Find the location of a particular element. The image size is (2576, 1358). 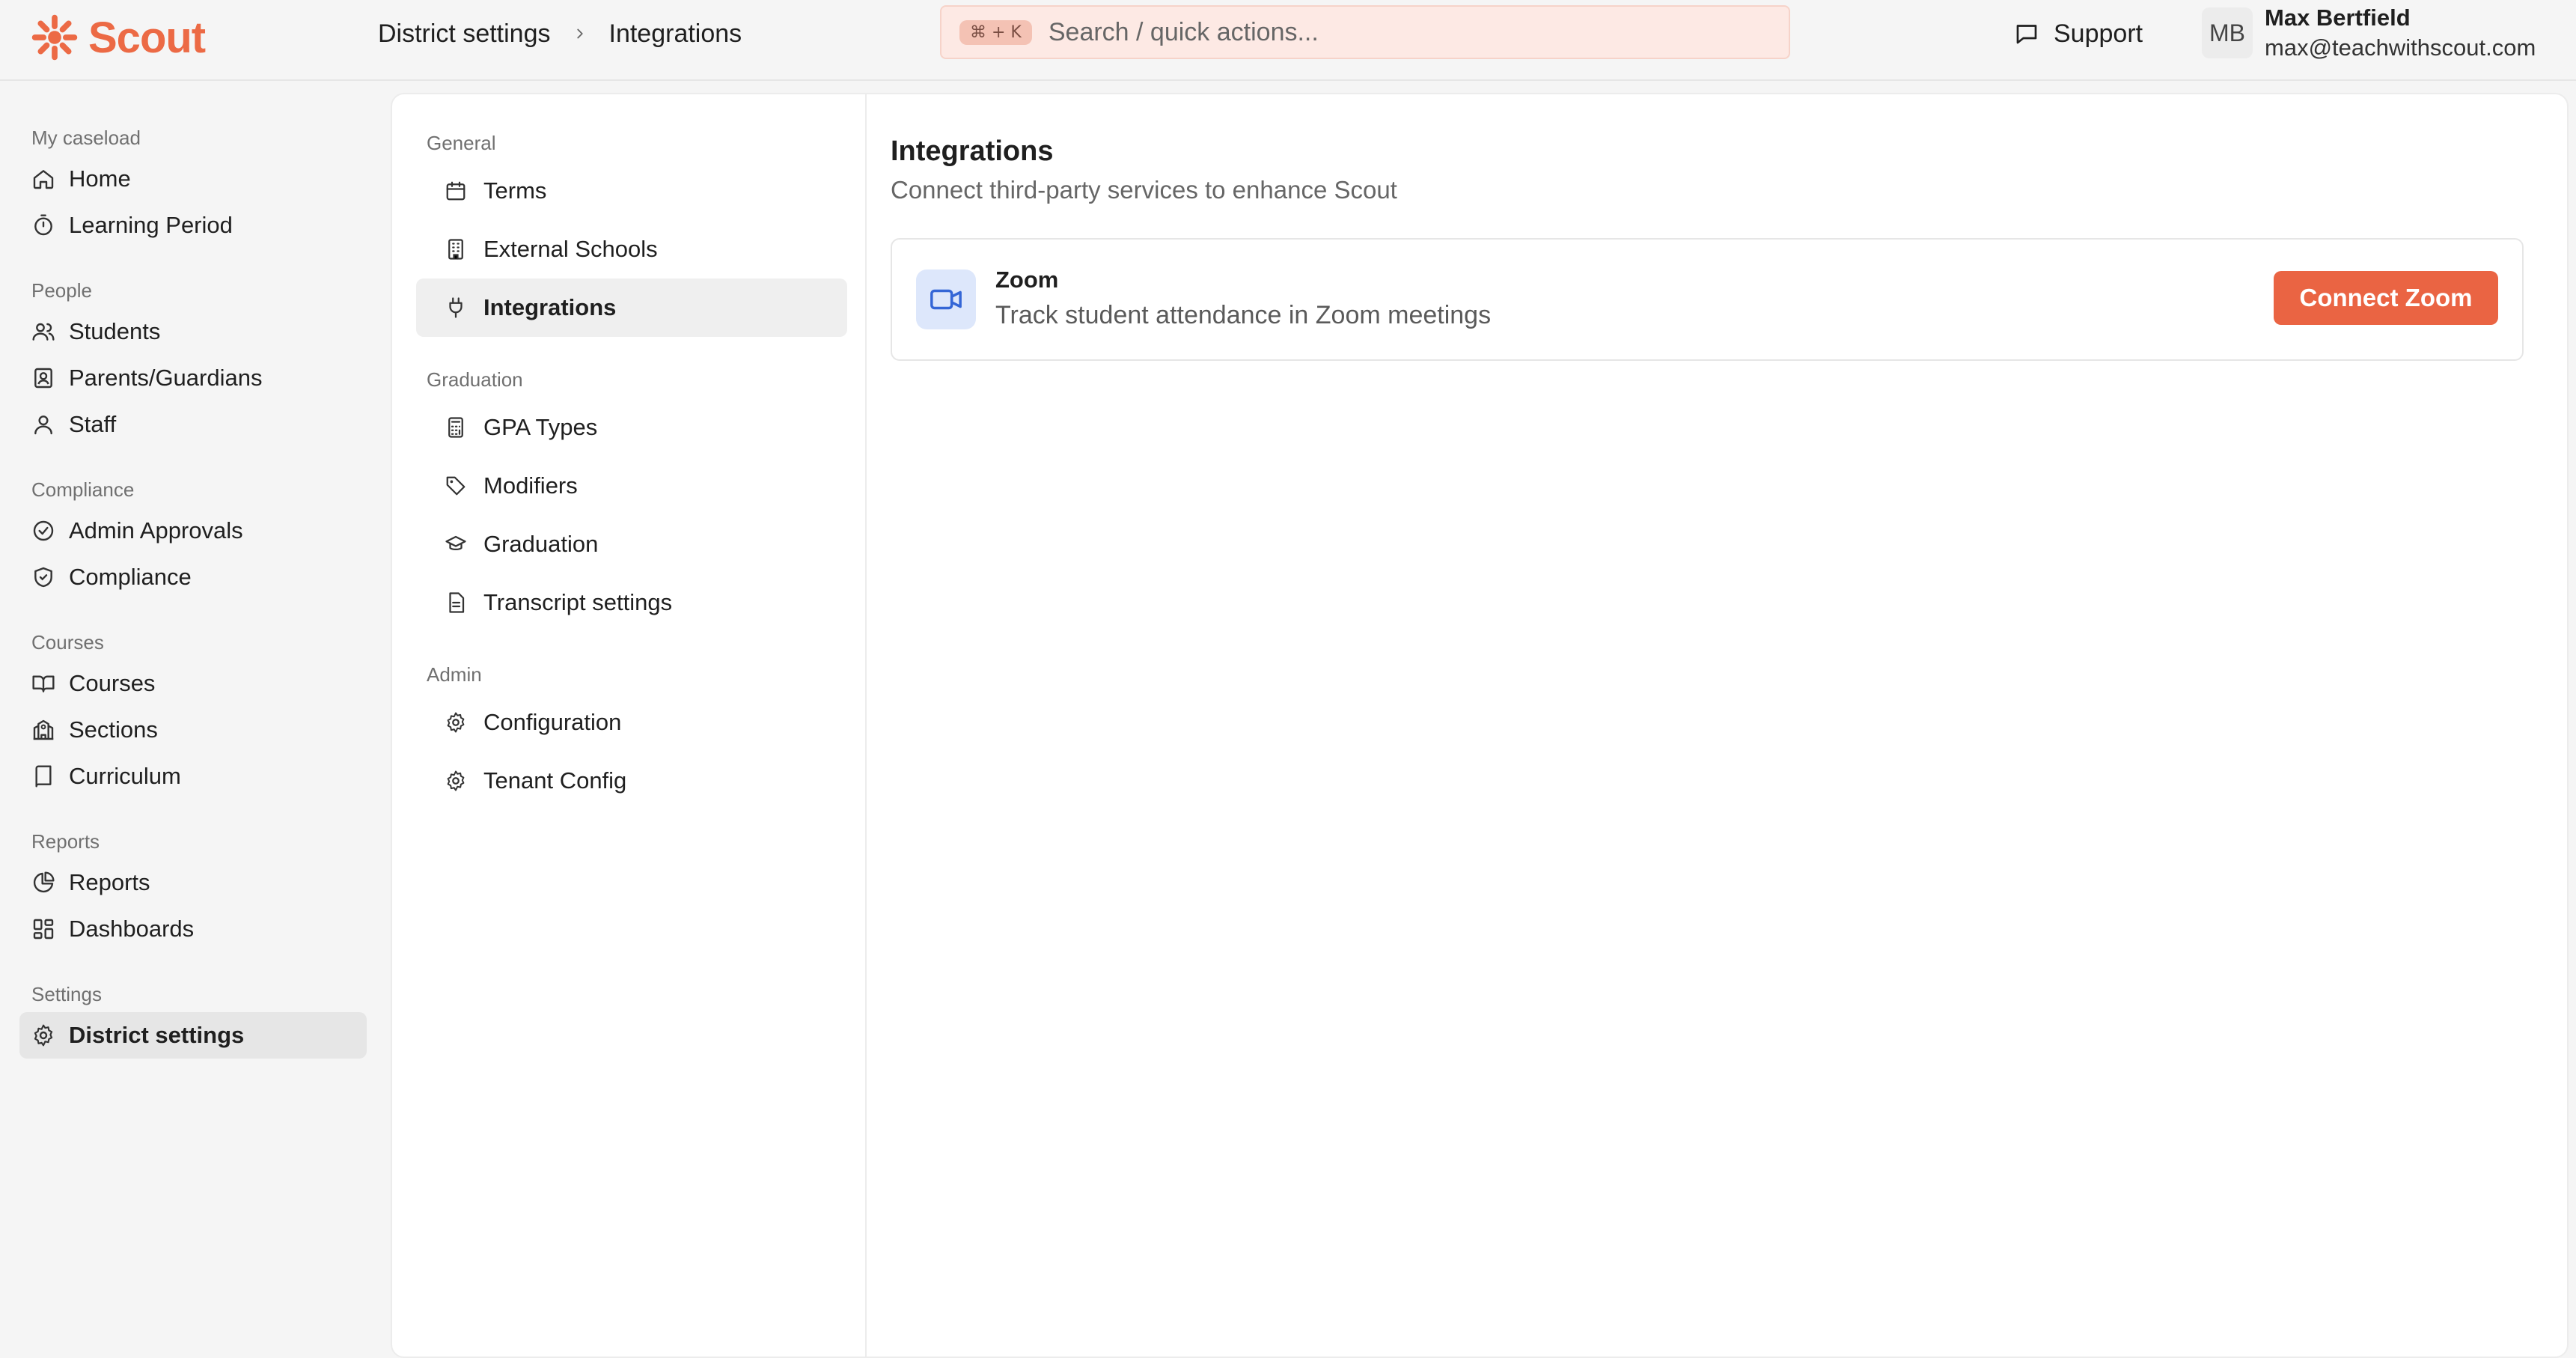

sidebar-item-courses: Courses is located at coordinates (193, 683).